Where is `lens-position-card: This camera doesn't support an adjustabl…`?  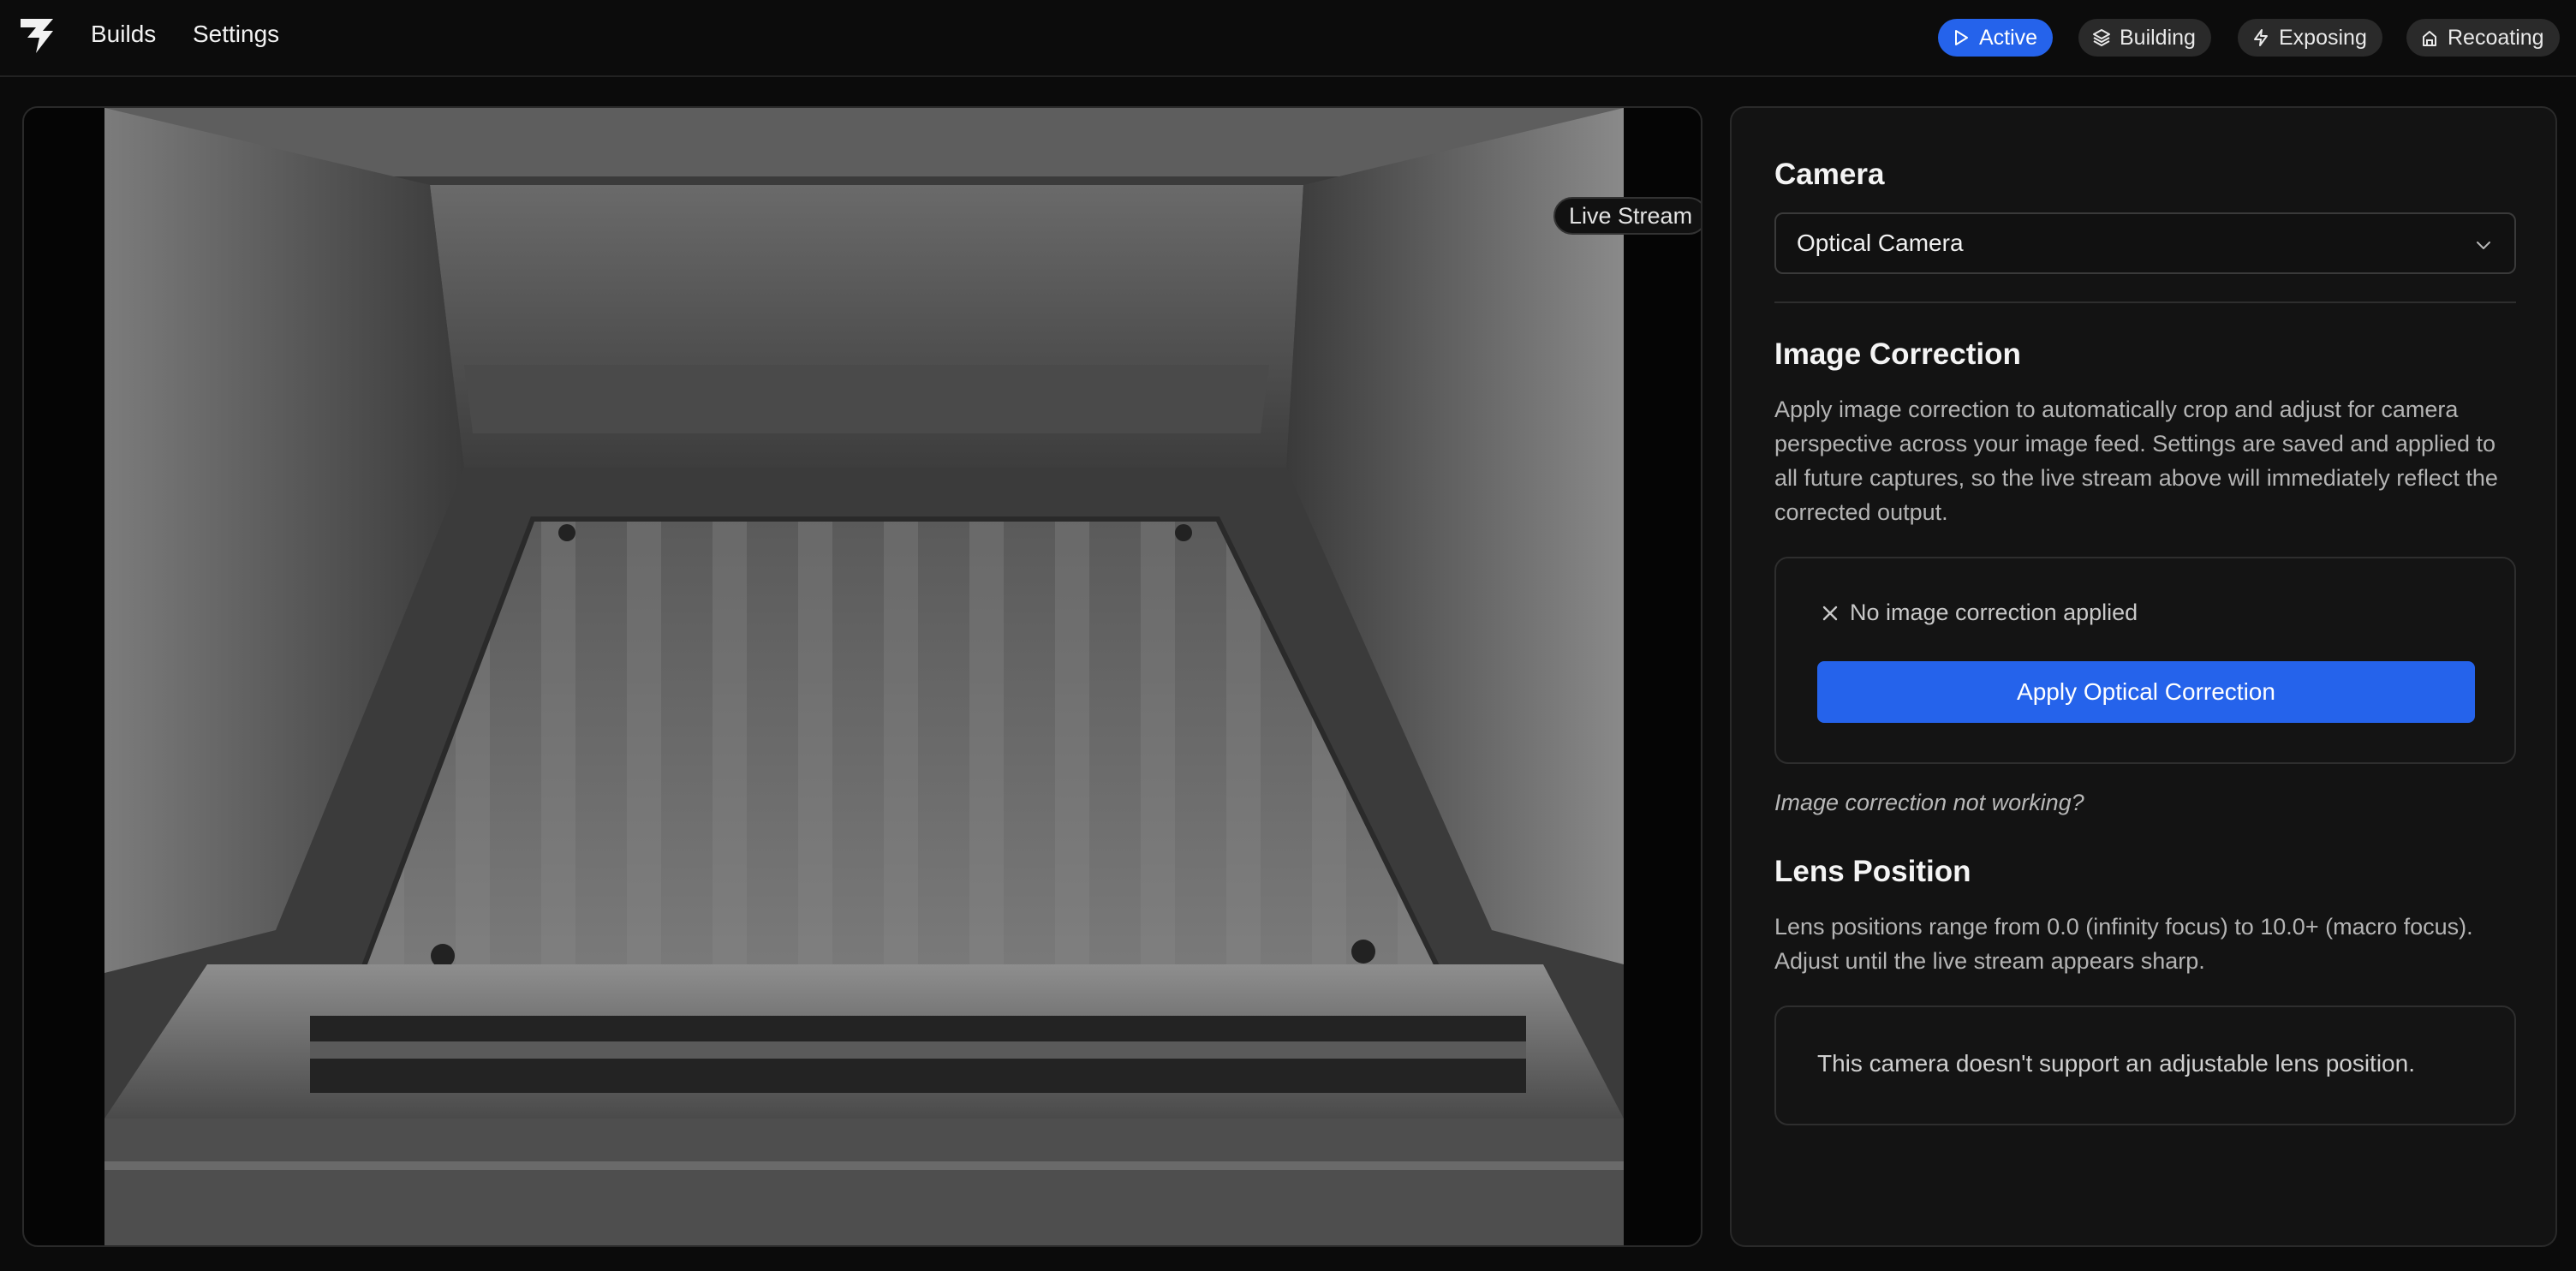 lens-position-card: This camera doesn't support an adjustabl… is located at coordinates (2145, 1065).